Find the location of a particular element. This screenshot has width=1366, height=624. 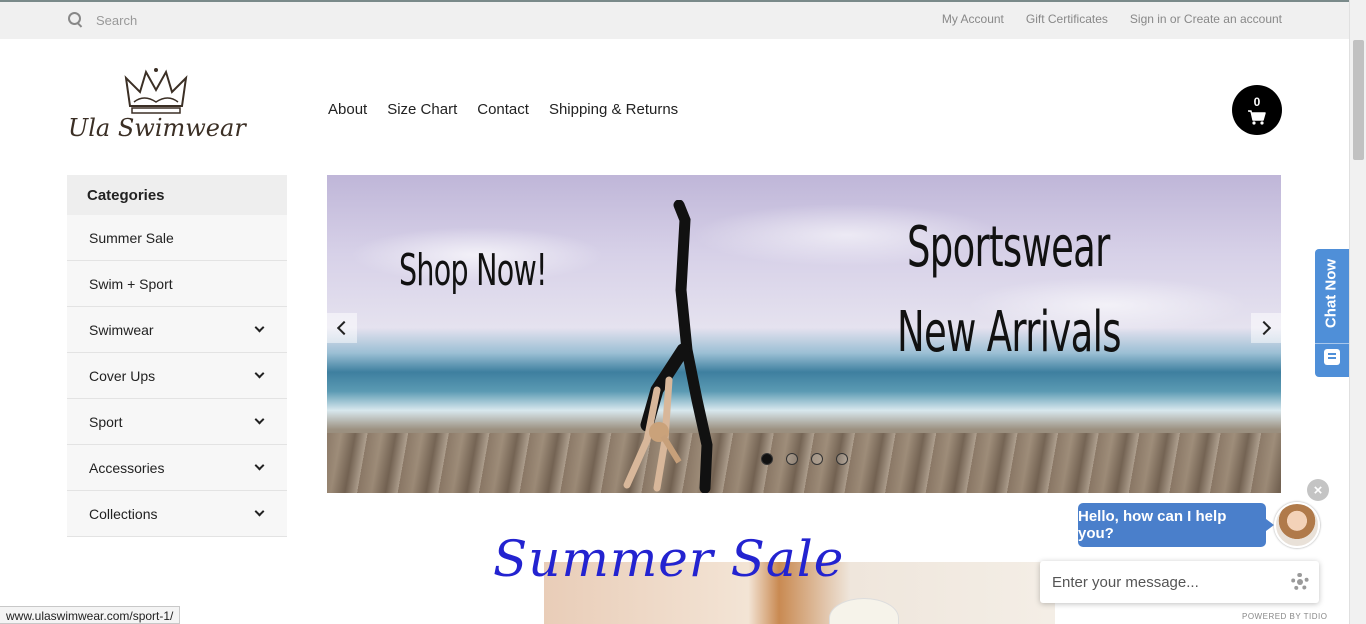

shopping-cart-icon is located at coordinates (1257, 117).